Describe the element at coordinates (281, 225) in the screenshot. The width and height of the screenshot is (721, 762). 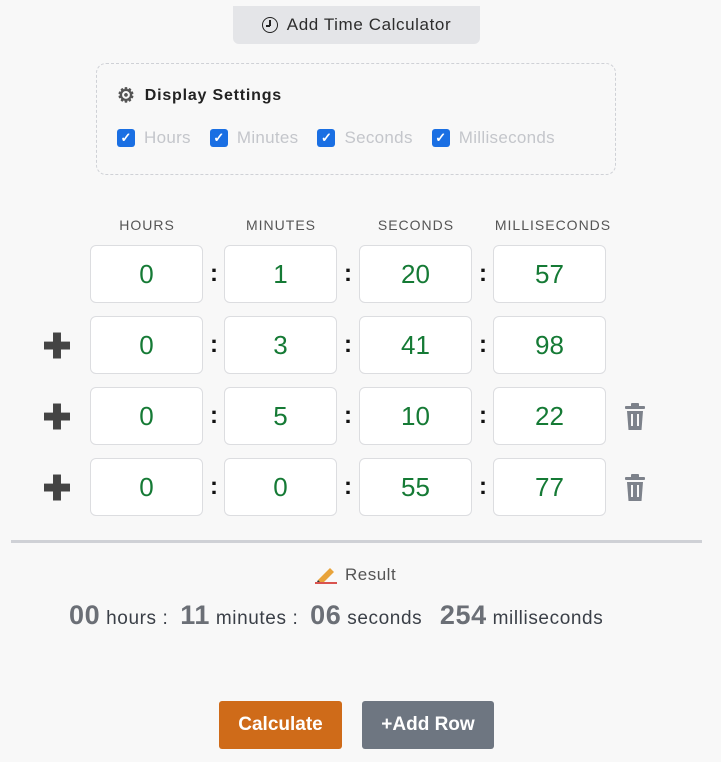
I see `column-header-minutes: MINUTES` at that location.